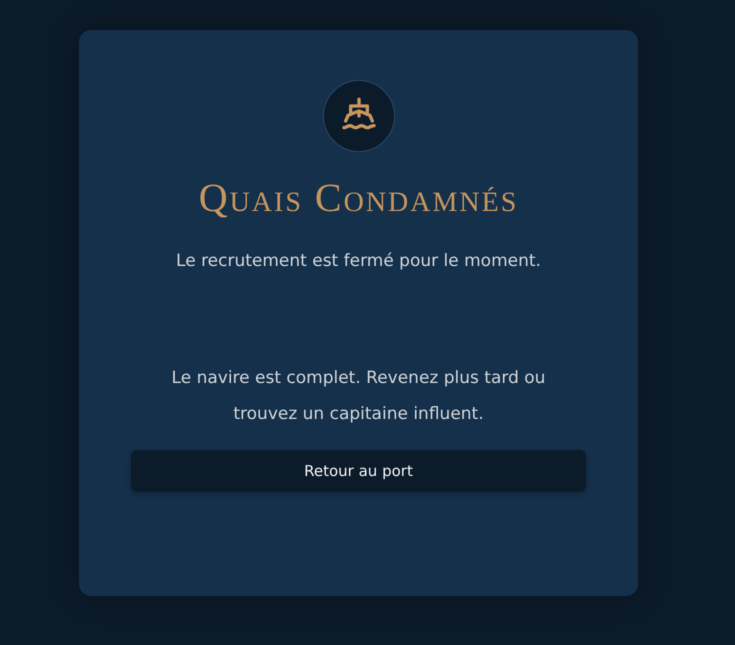  What do you see at coordinates (358, 471) in the screenshot?
I see `back-button: Retour au port` at bounding box center [358, 471].